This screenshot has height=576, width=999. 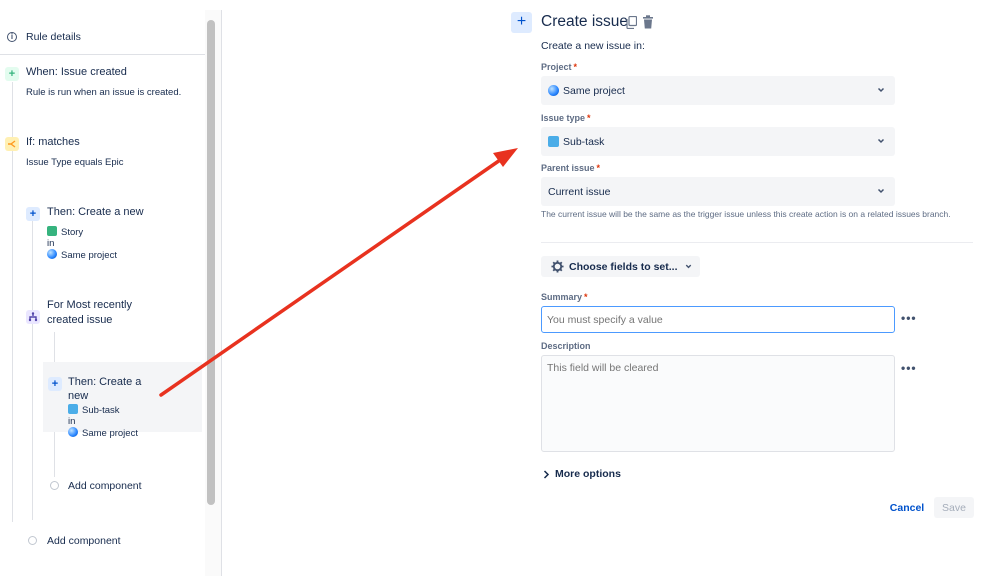 What do you see at coordinates (718, 90) in the screenshot?
I see `project-select: Same project` at bounding box center [718, 90].